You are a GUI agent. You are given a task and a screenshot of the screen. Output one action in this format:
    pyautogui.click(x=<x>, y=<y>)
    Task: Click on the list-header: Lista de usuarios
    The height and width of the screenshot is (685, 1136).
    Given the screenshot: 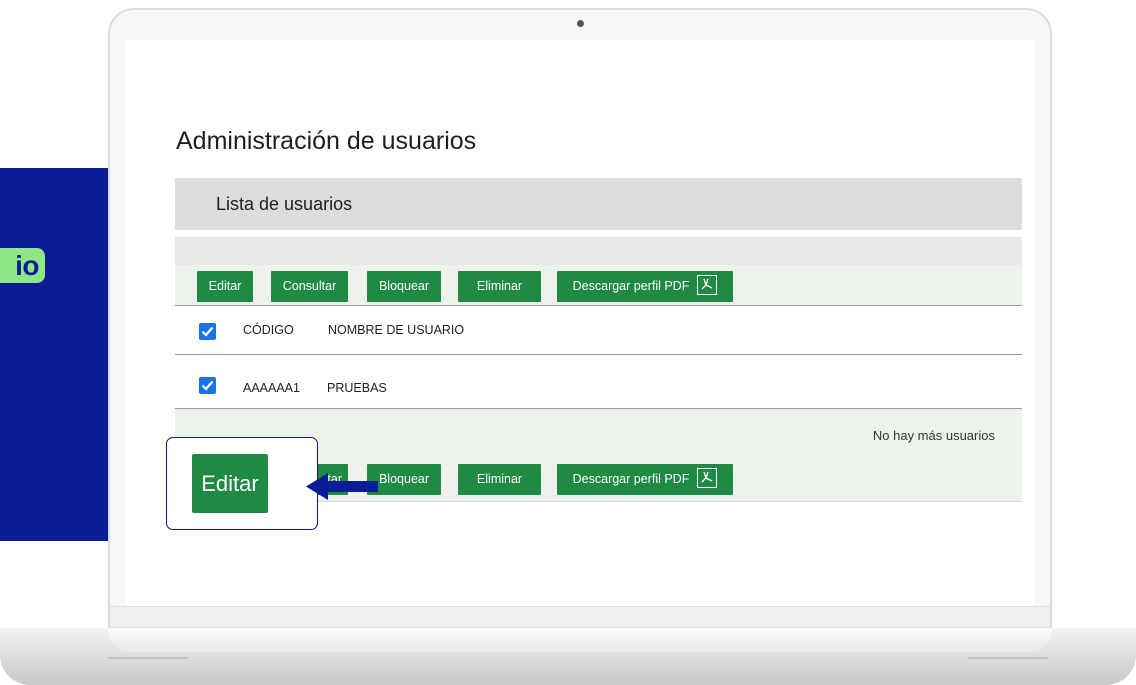 What is the action you would take?
    pyautogui.click(x=598, y=204)
    